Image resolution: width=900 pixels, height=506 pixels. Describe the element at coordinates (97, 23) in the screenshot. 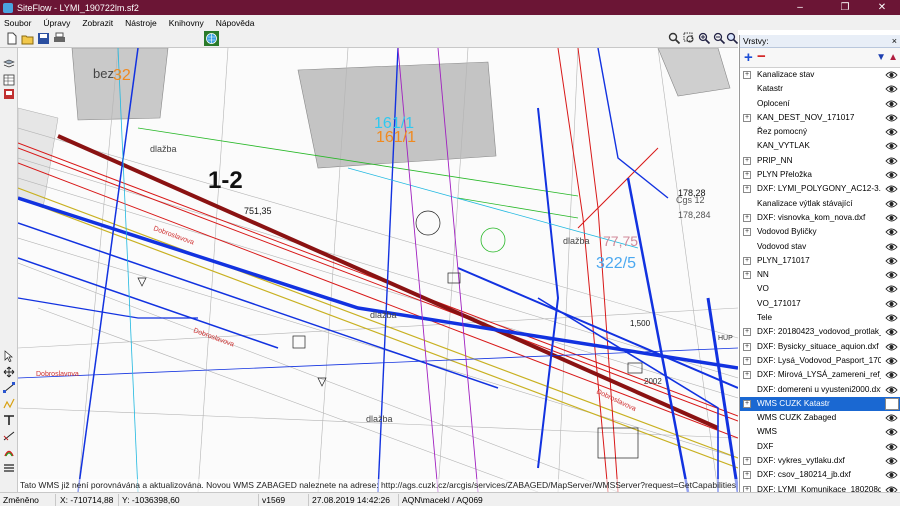

I see `menu-zobrazit: Zobrazit` at that location.